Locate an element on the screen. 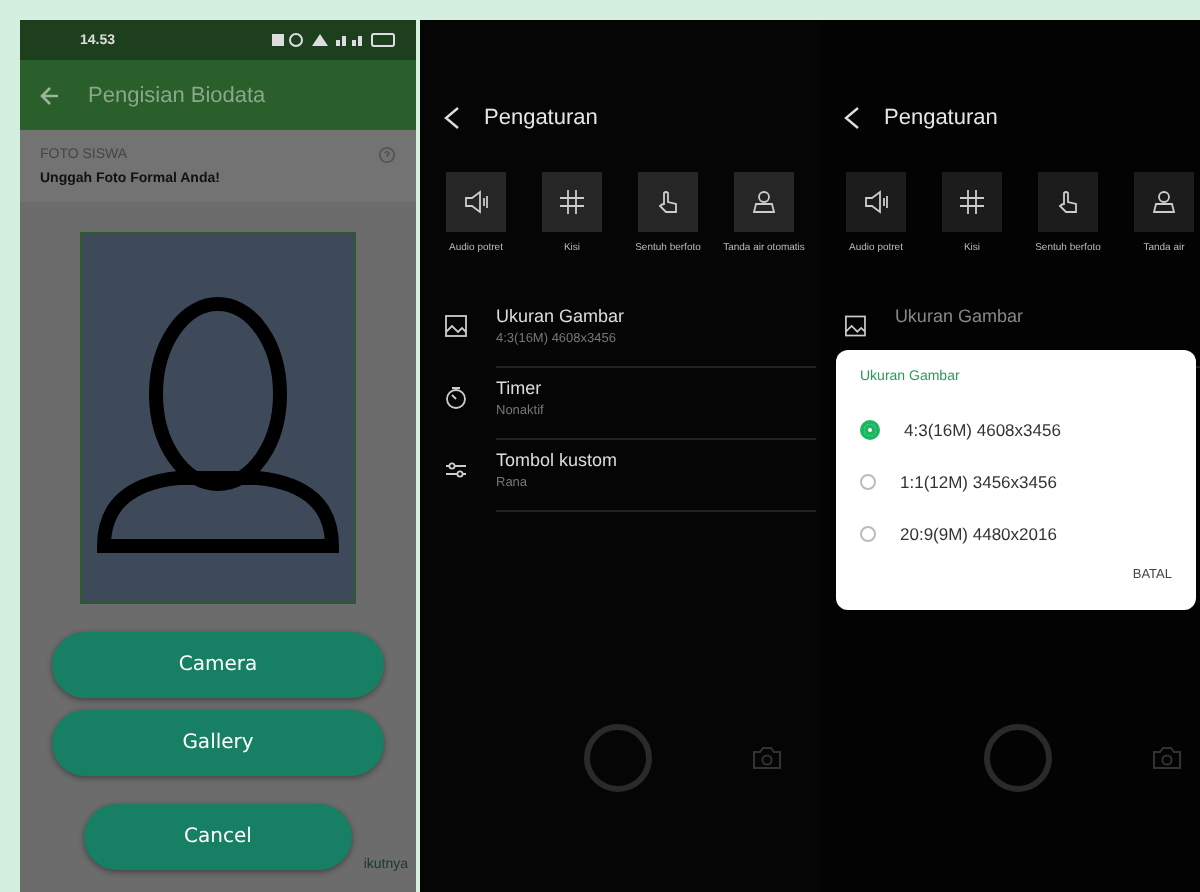 This screenshot has width=1200, height=892. app-bar-title: Pengisian Biodata is located at coordinates (177, 95).